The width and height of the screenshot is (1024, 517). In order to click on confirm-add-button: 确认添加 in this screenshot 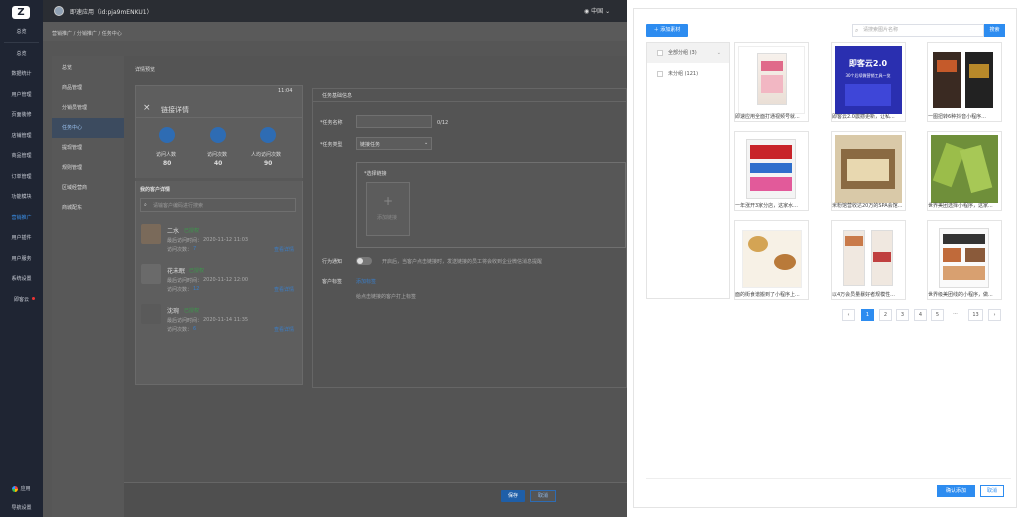, I will do `click(956, 491)`.